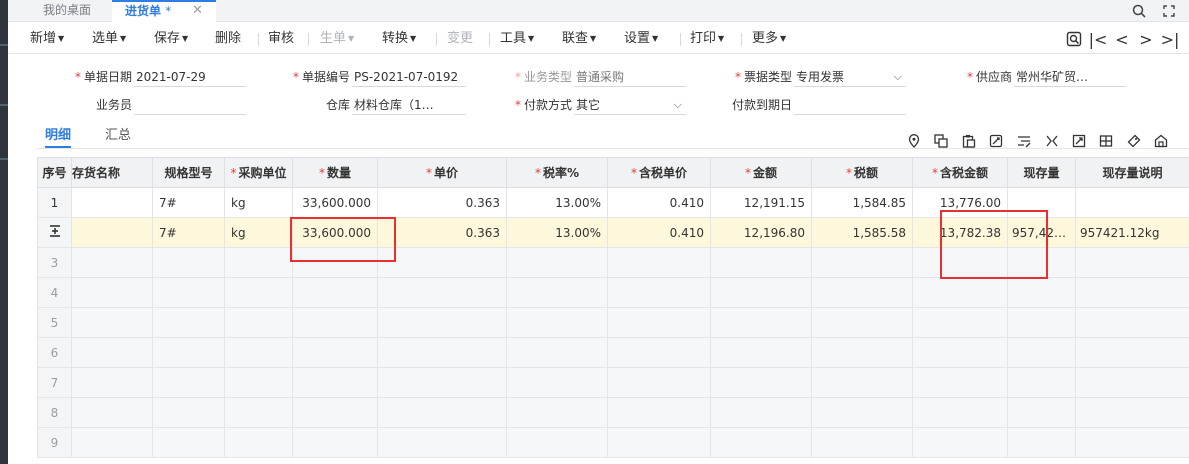 This screenshot has height=464, width=1189. I want to click on paste-row-icon, so click(969, 141).